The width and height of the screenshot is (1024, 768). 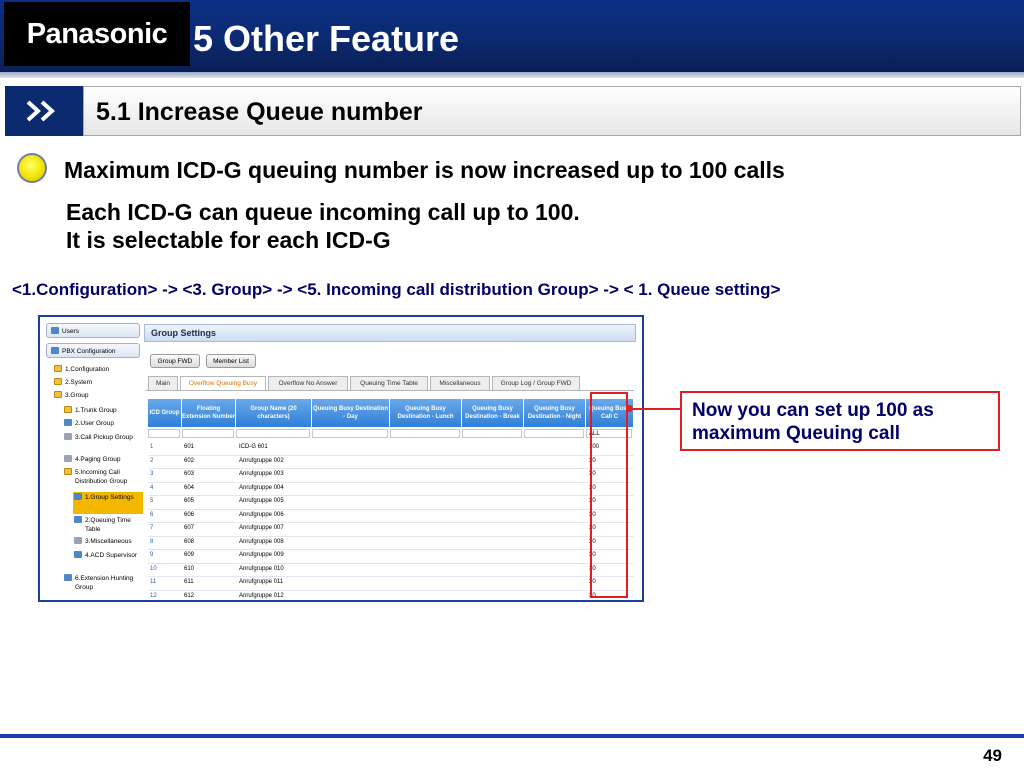 What do you see at coordinates (261, 528) in the screenshot?
I see `group-name: Anrufgruppe 007` at bounding box center [261, 528].